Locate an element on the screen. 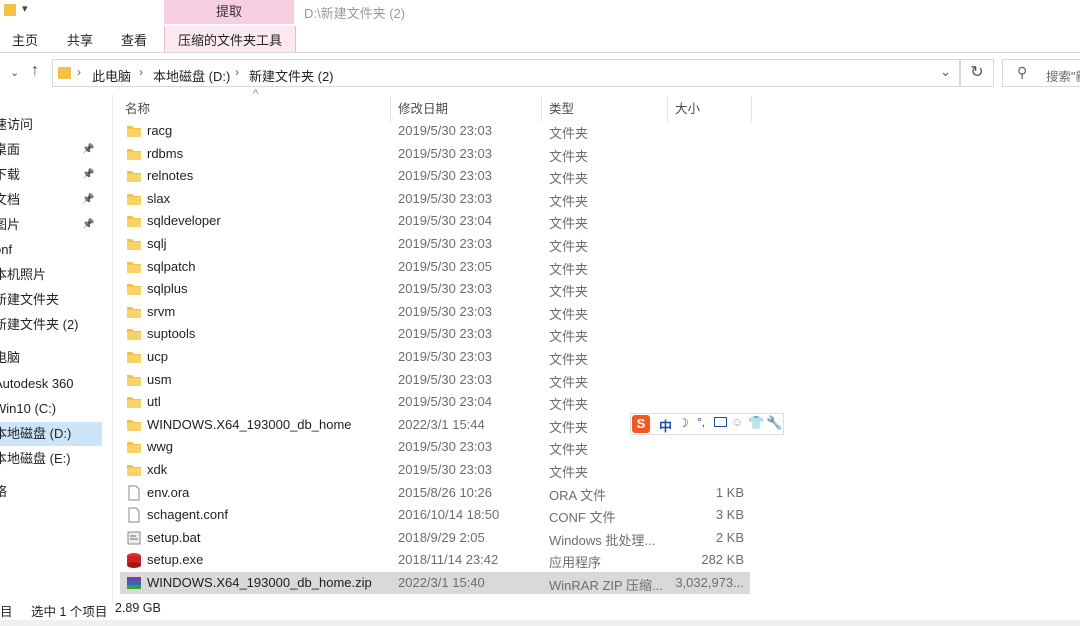 This screenshot has width=1080, height=626. file-row: slax 2019/5/30 23:03 文件夹 is located at coordinates (435, 199).